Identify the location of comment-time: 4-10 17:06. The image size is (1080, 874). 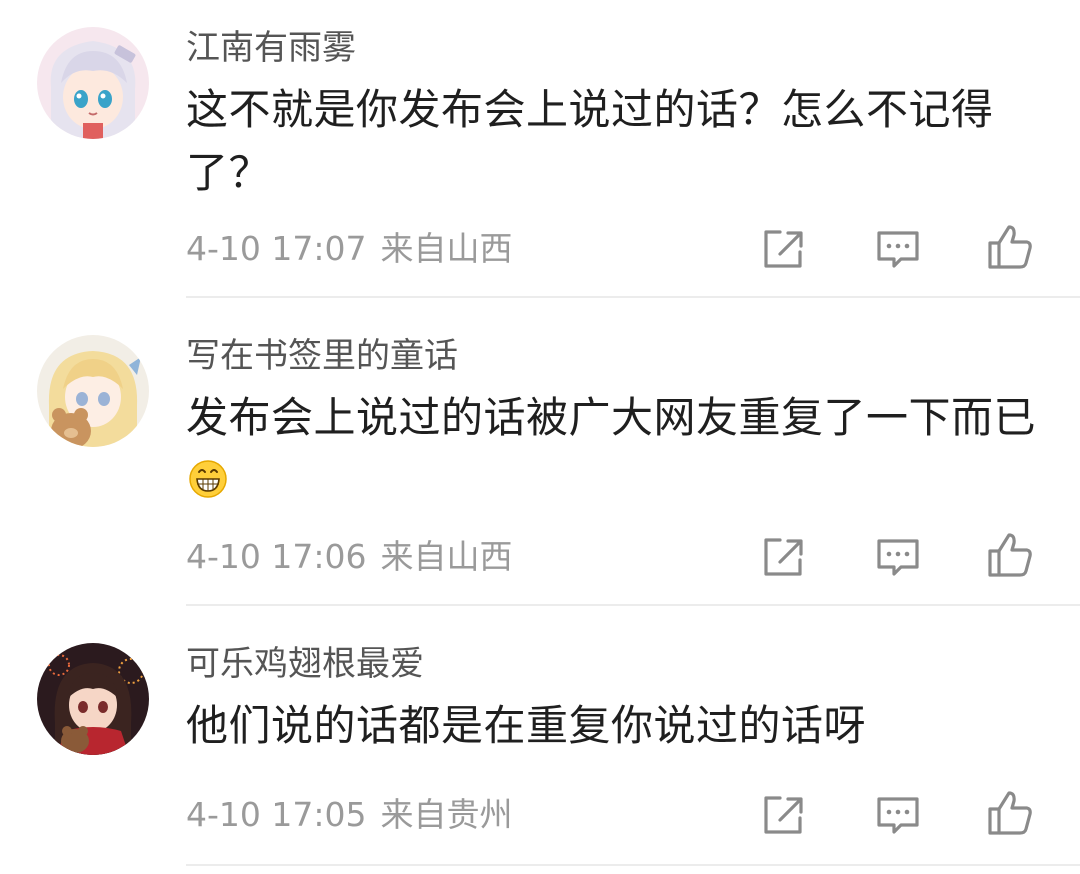
(276, 556).